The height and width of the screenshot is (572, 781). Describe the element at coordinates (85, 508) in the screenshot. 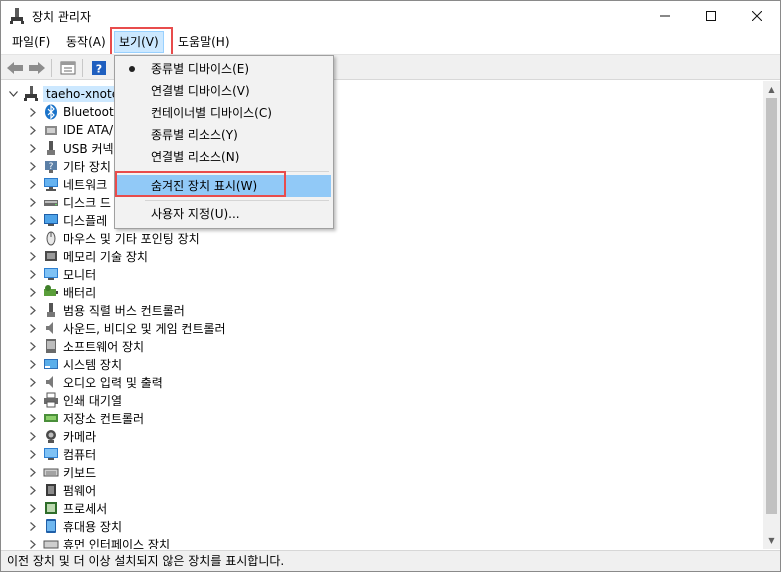

I see `tree-category-label: 프로세서` at that location.